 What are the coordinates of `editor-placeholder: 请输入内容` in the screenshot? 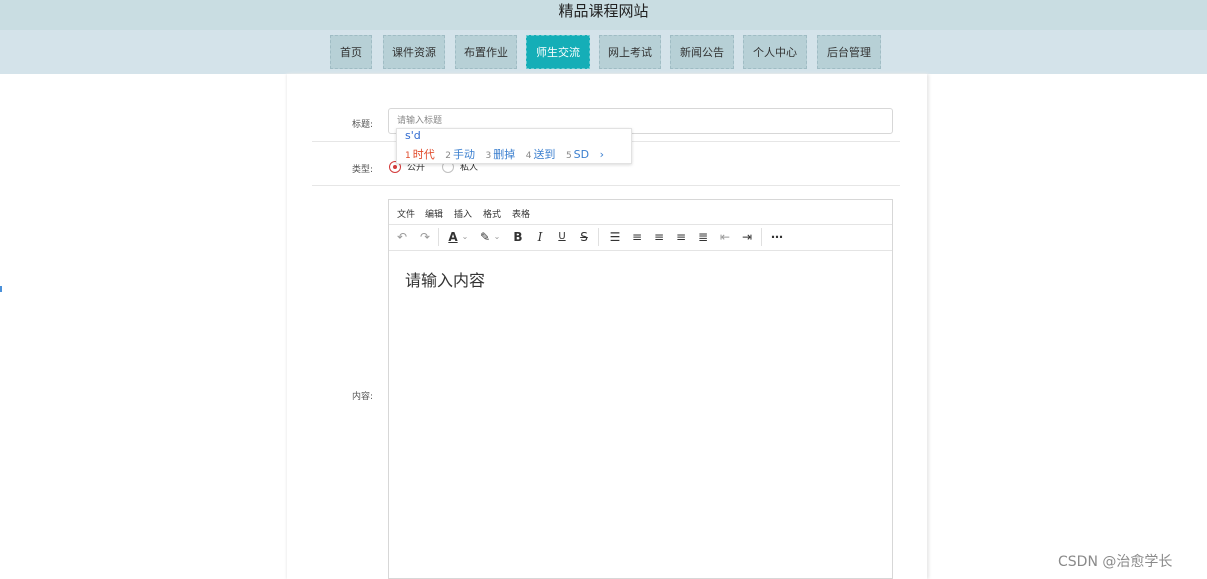 It's located at (445, 279).